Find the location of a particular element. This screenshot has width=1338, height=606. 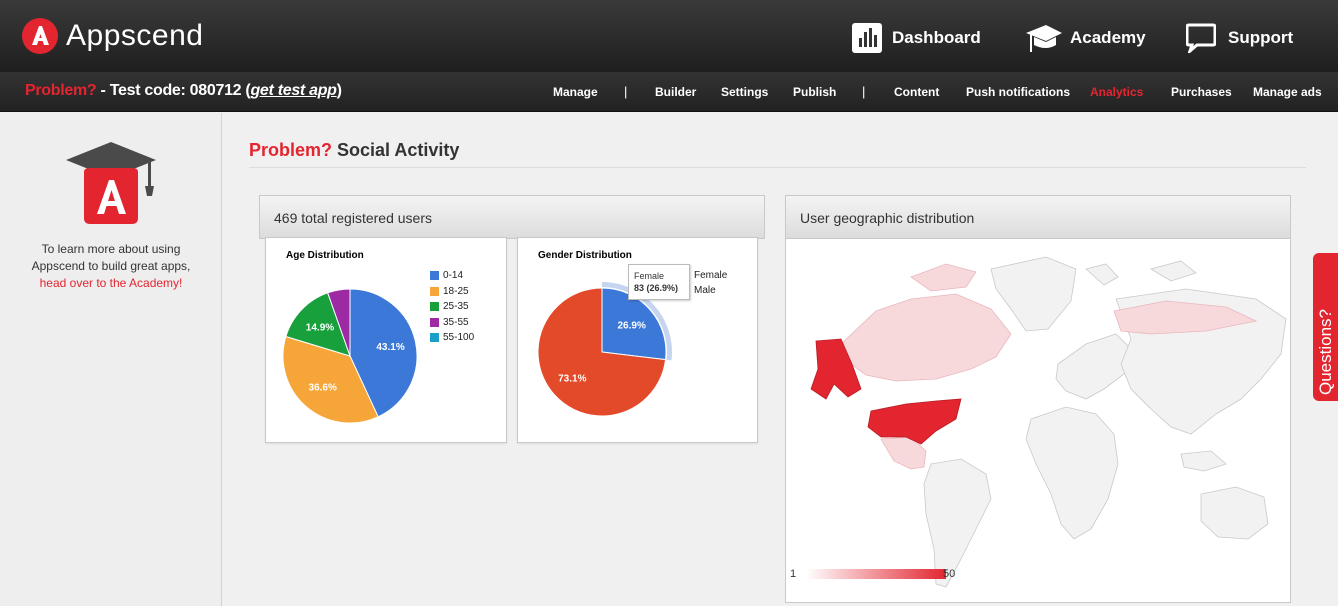

brand-logo: Appscend is located at coordinates (112, 36).